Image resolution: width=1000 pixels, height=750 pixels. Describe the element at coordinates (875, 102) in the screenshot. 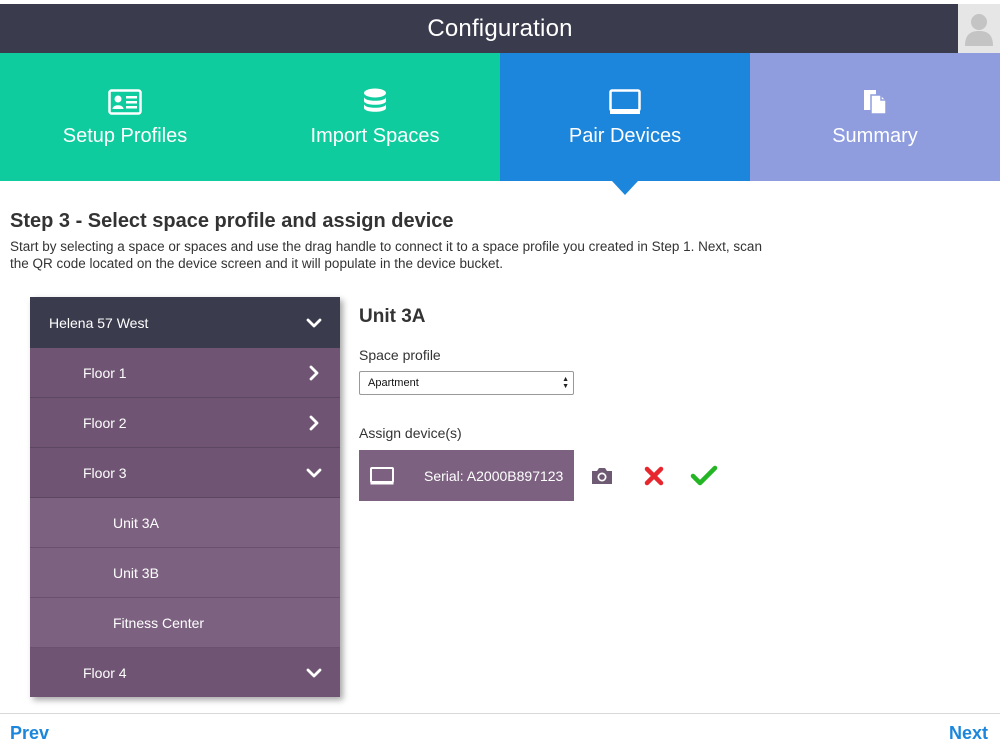

I see `documents-icon` at that location.